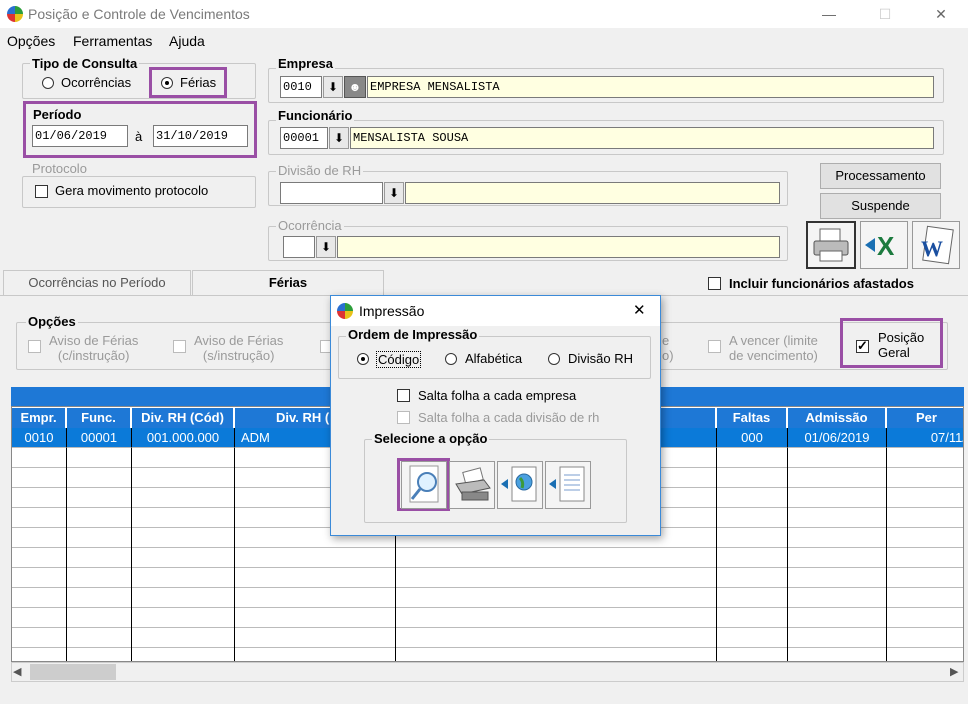  What do you see at coordinates (394, 193) in the screenshot?
I see `divisao-lookup-button: ⬇` at bounding box center [394, 193].